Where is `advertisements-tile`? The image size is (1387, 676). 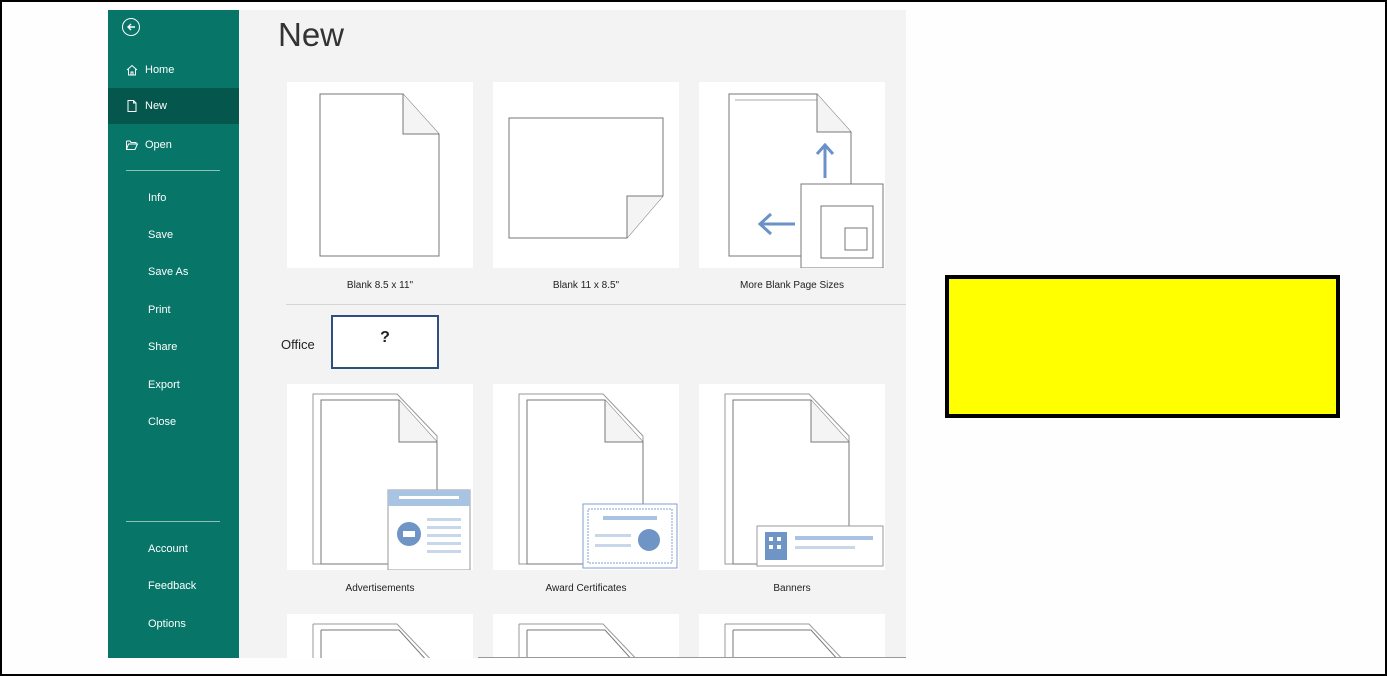 advertisements-tile is located at coordinates (380, 477).